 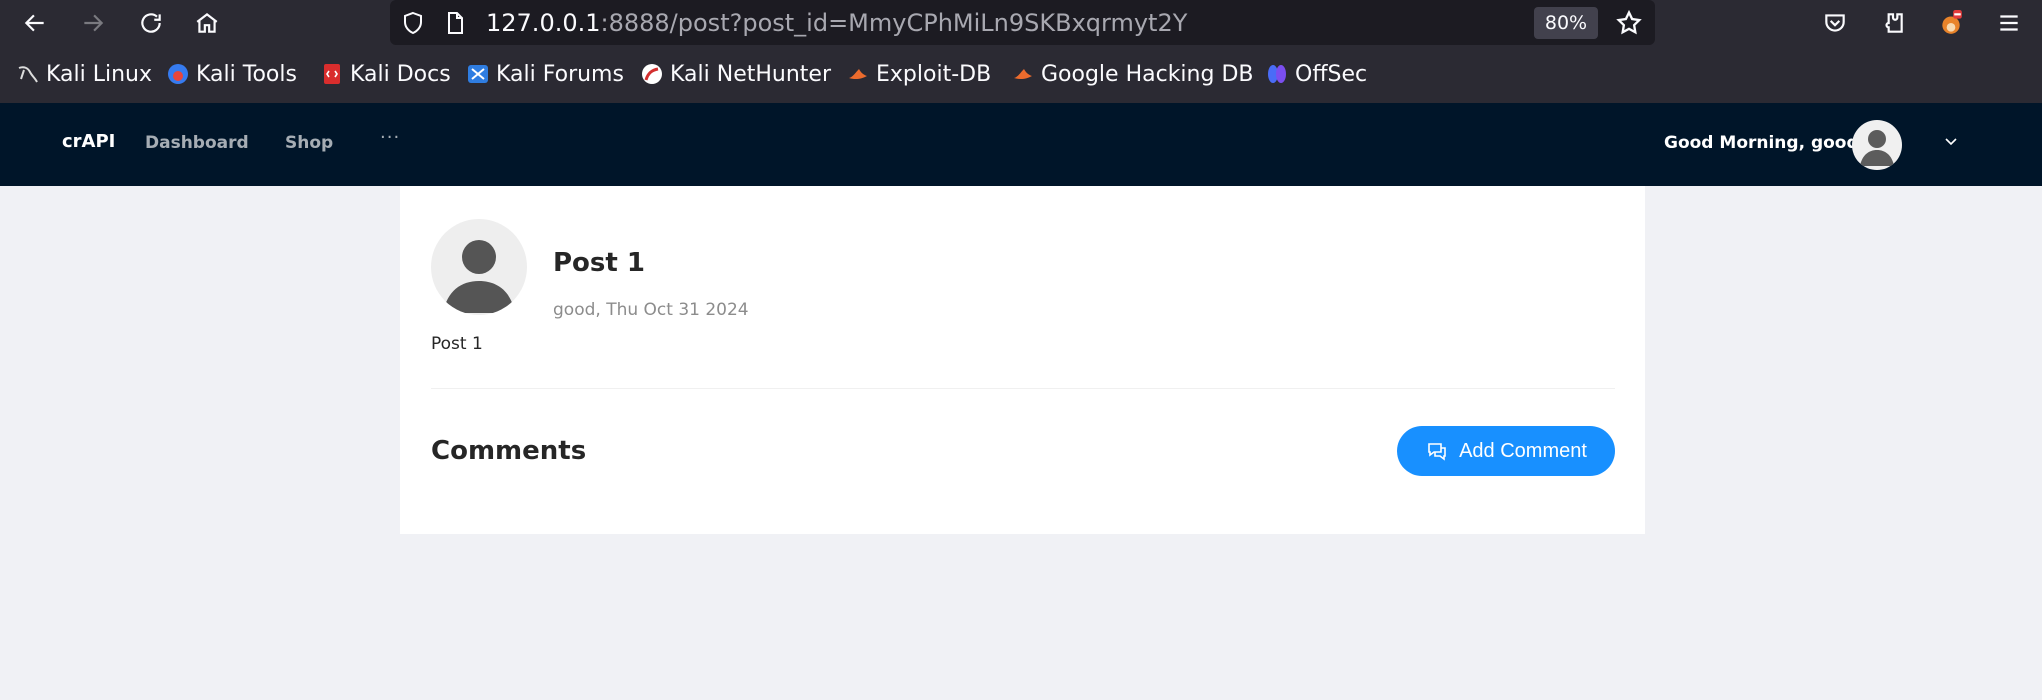 What do you see at coordinates (1523, 450) in the screenshot?
I see `add-comment-label: Add Comment` at bounding box center [1523, 450].